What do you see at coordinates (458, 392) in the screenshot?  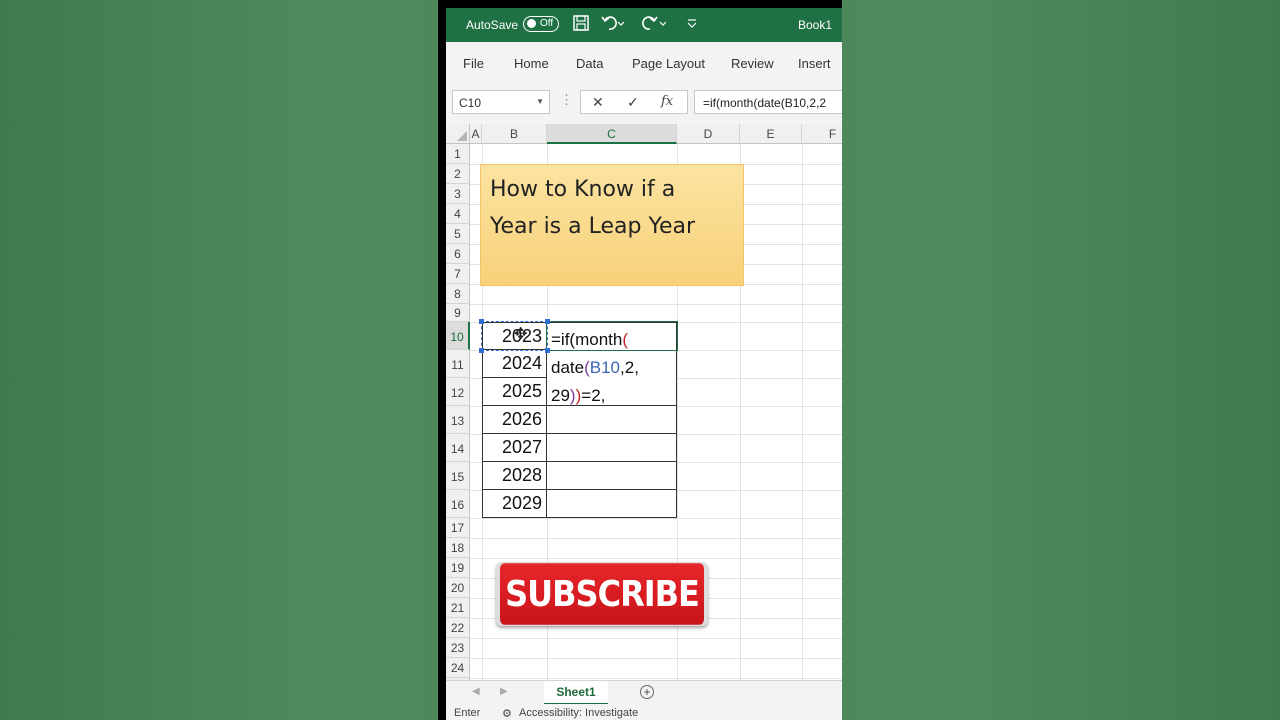 I see `row-header-12: 12` at bounding box center [458, 392].